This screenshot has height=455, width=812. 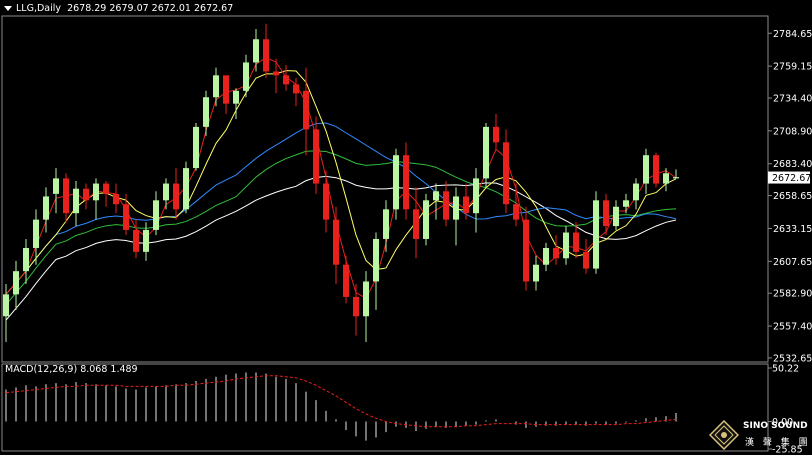 What do you see at coordinates (39, 8) in the screenshot?
I see `symbol-label: LLG,Daily` at bounding box center [39, 8].